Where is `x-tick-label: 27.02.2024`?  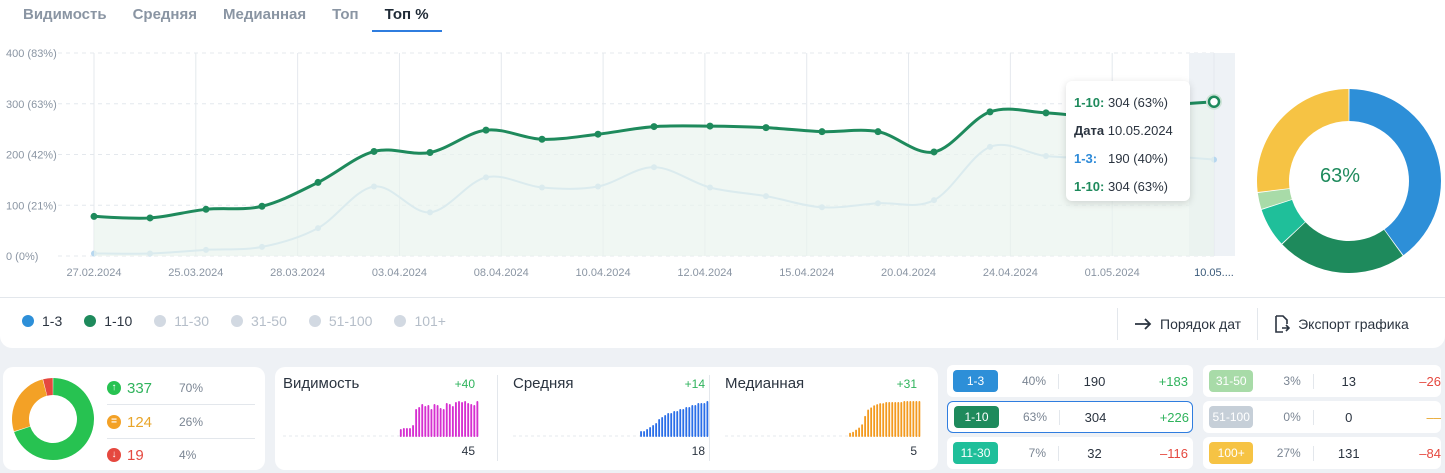
x-tick-label: 27.02.2024 is located at coordinates (93, 273).